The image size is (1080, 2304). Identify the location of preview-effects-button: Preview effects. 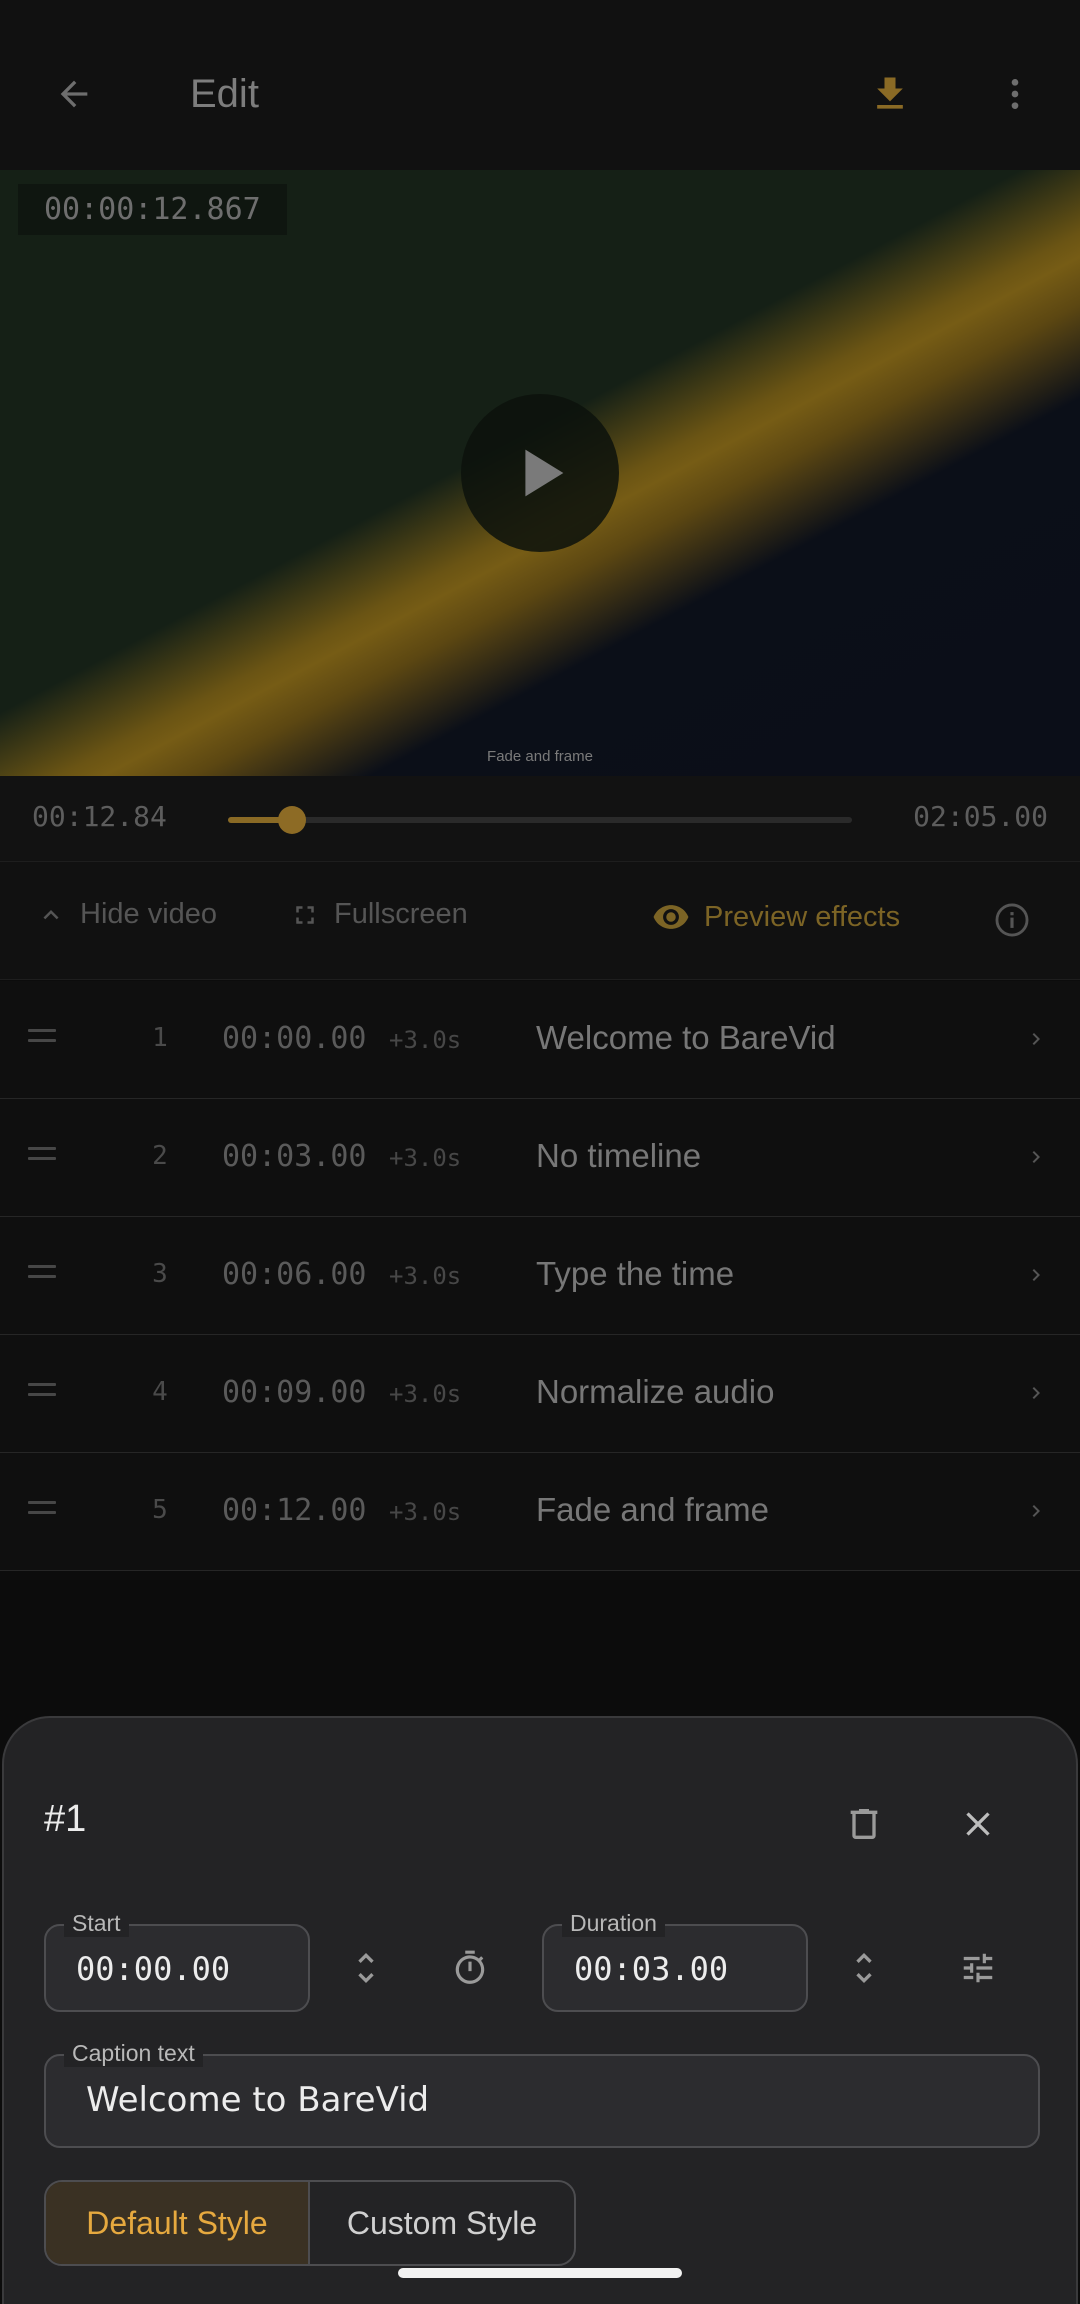
(776, 917).